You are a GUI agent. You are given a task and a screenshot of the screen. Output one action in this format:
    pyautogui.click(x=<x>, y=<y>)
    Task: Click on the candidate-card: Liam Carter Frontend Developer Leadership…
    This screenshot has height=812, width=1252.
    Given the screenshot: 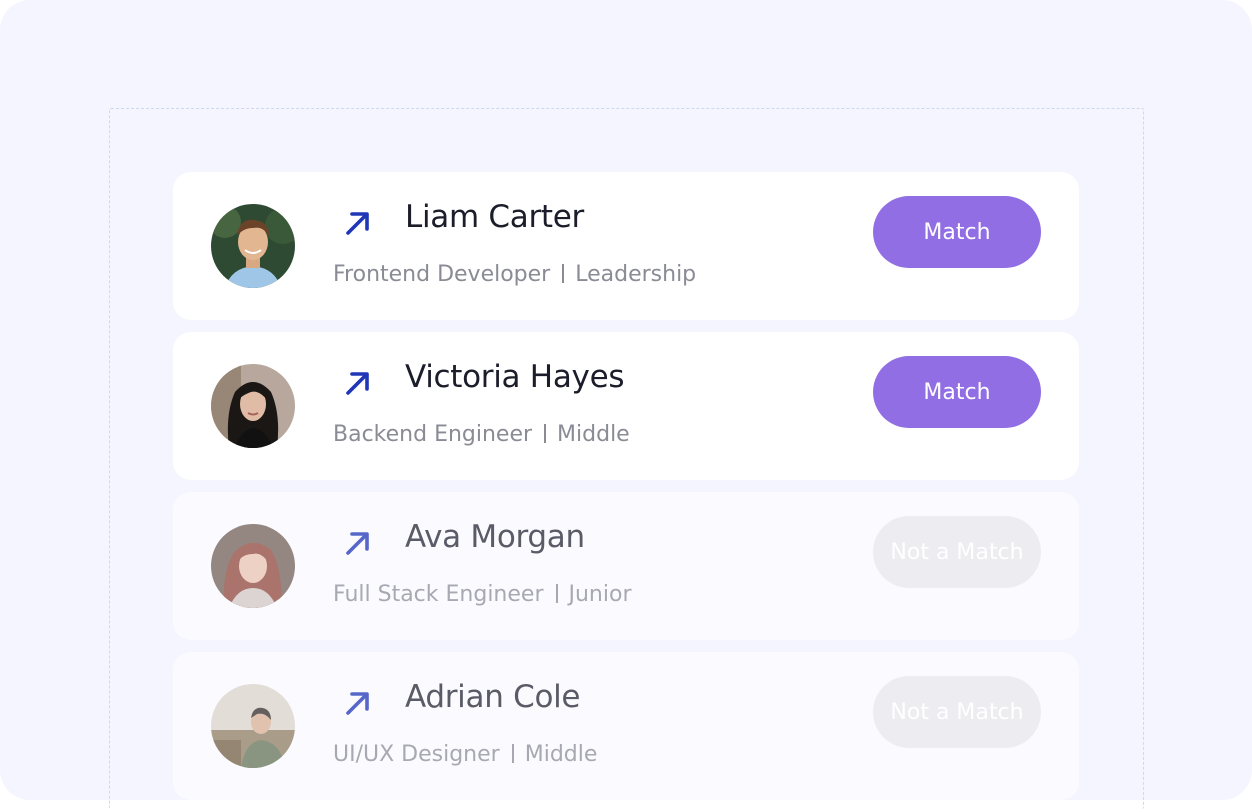 What is the action you would take?
    pyautogui.click(x=626, y=246)
    